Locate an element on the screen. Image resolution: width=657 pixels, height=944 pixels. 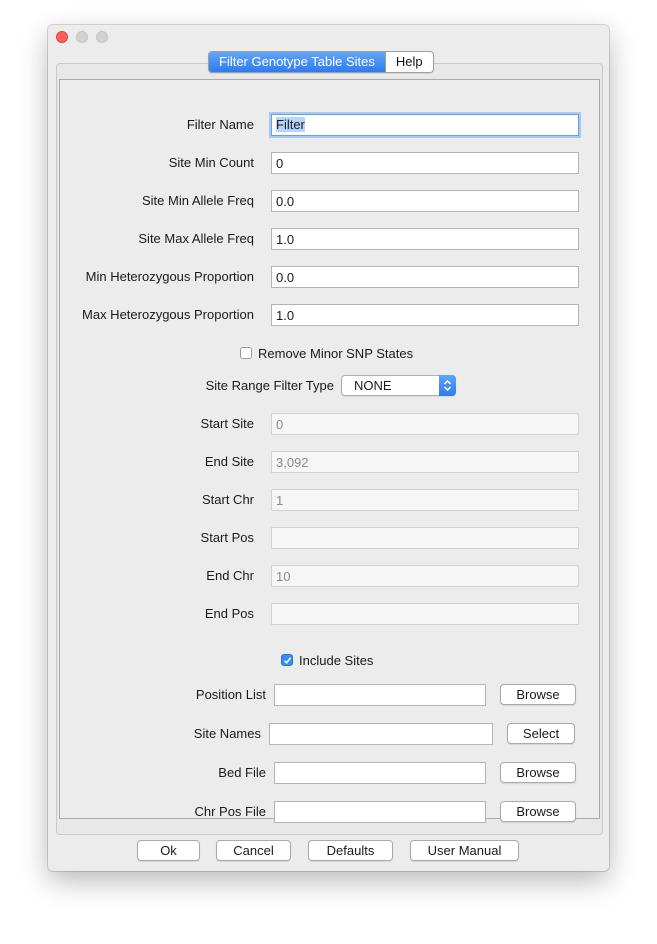
remove-minor-snp-label: Remove Minor SNP States is located at coordinates (336, 353).